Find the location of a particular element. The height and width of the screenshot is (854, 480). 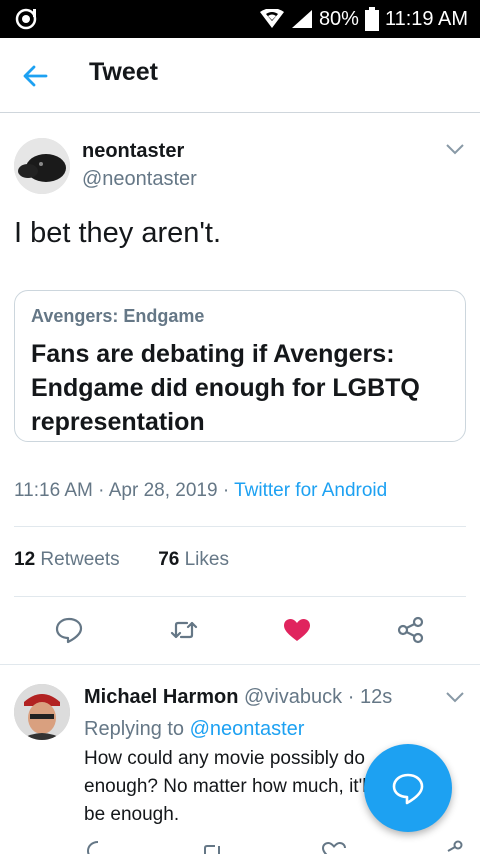

replying-to: Replying to @neontaster is located at coordinates (194, 729).